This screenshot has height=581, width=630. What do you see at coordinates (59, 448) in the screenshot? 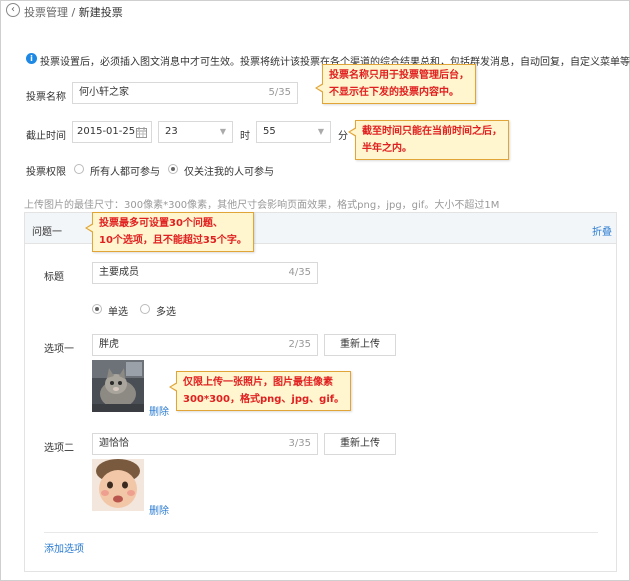
I see `option-two-label: 选项二` at bounding box center [59, 448].